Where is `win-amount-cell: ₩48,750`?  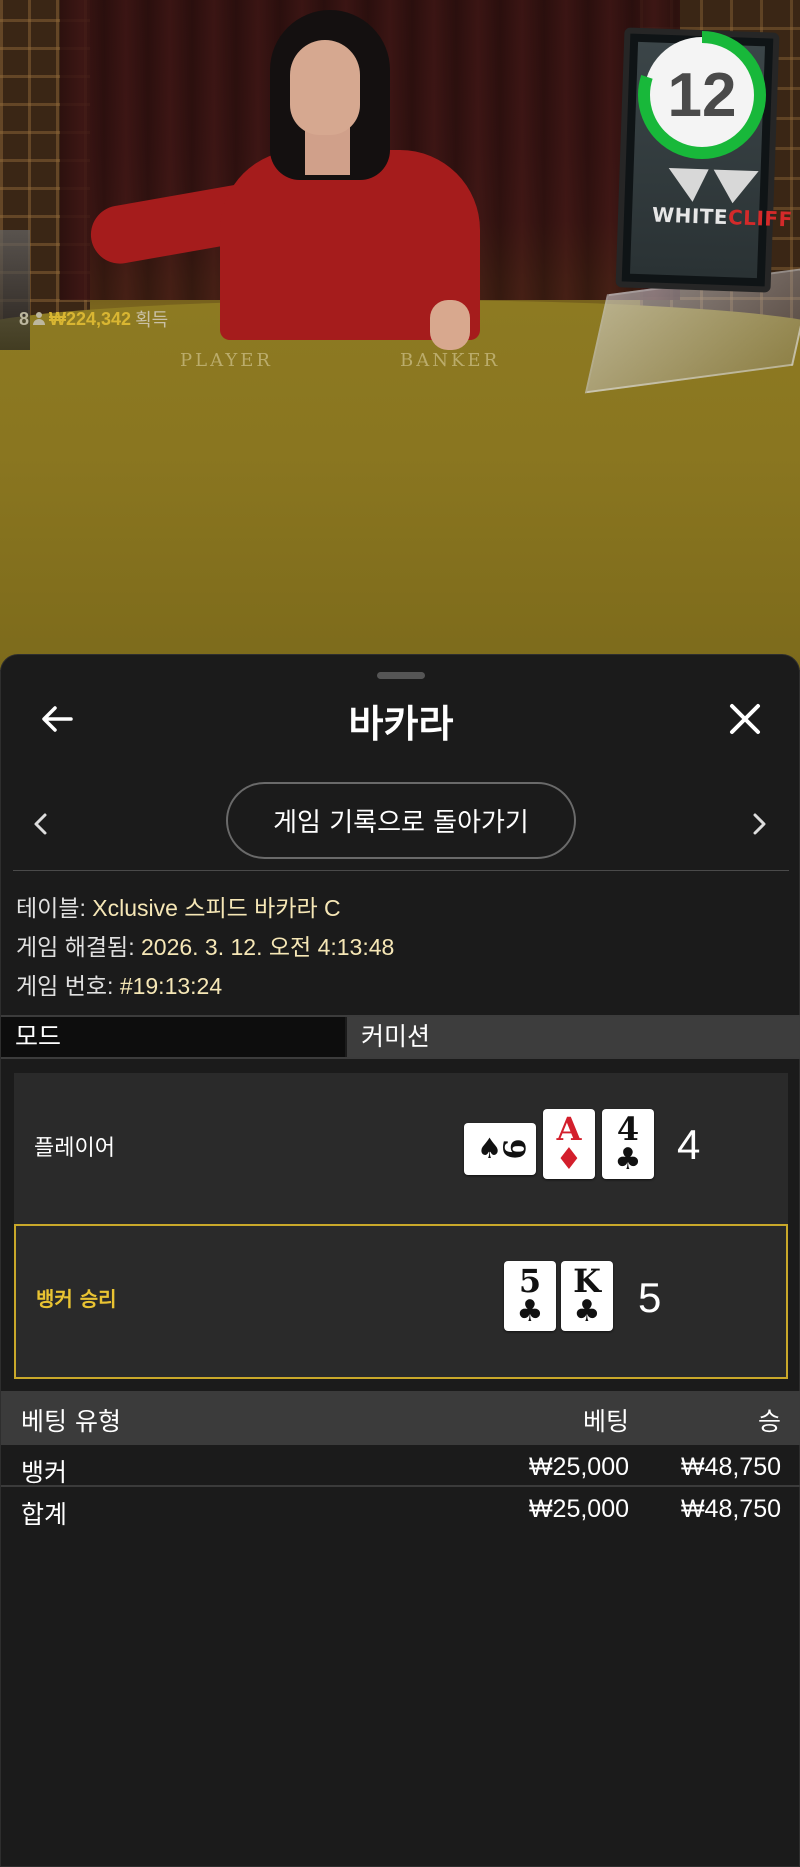 win-amount-cell: ₩48,750 is located at coordinates (730, 1467).